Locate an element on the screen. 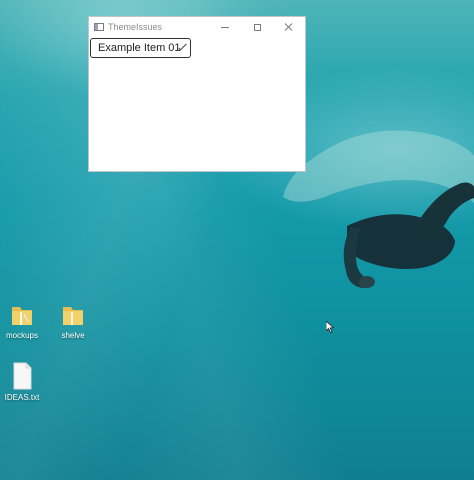  app-window: ThemeIssues Example Item 01 is located at coordinates (197, 94).